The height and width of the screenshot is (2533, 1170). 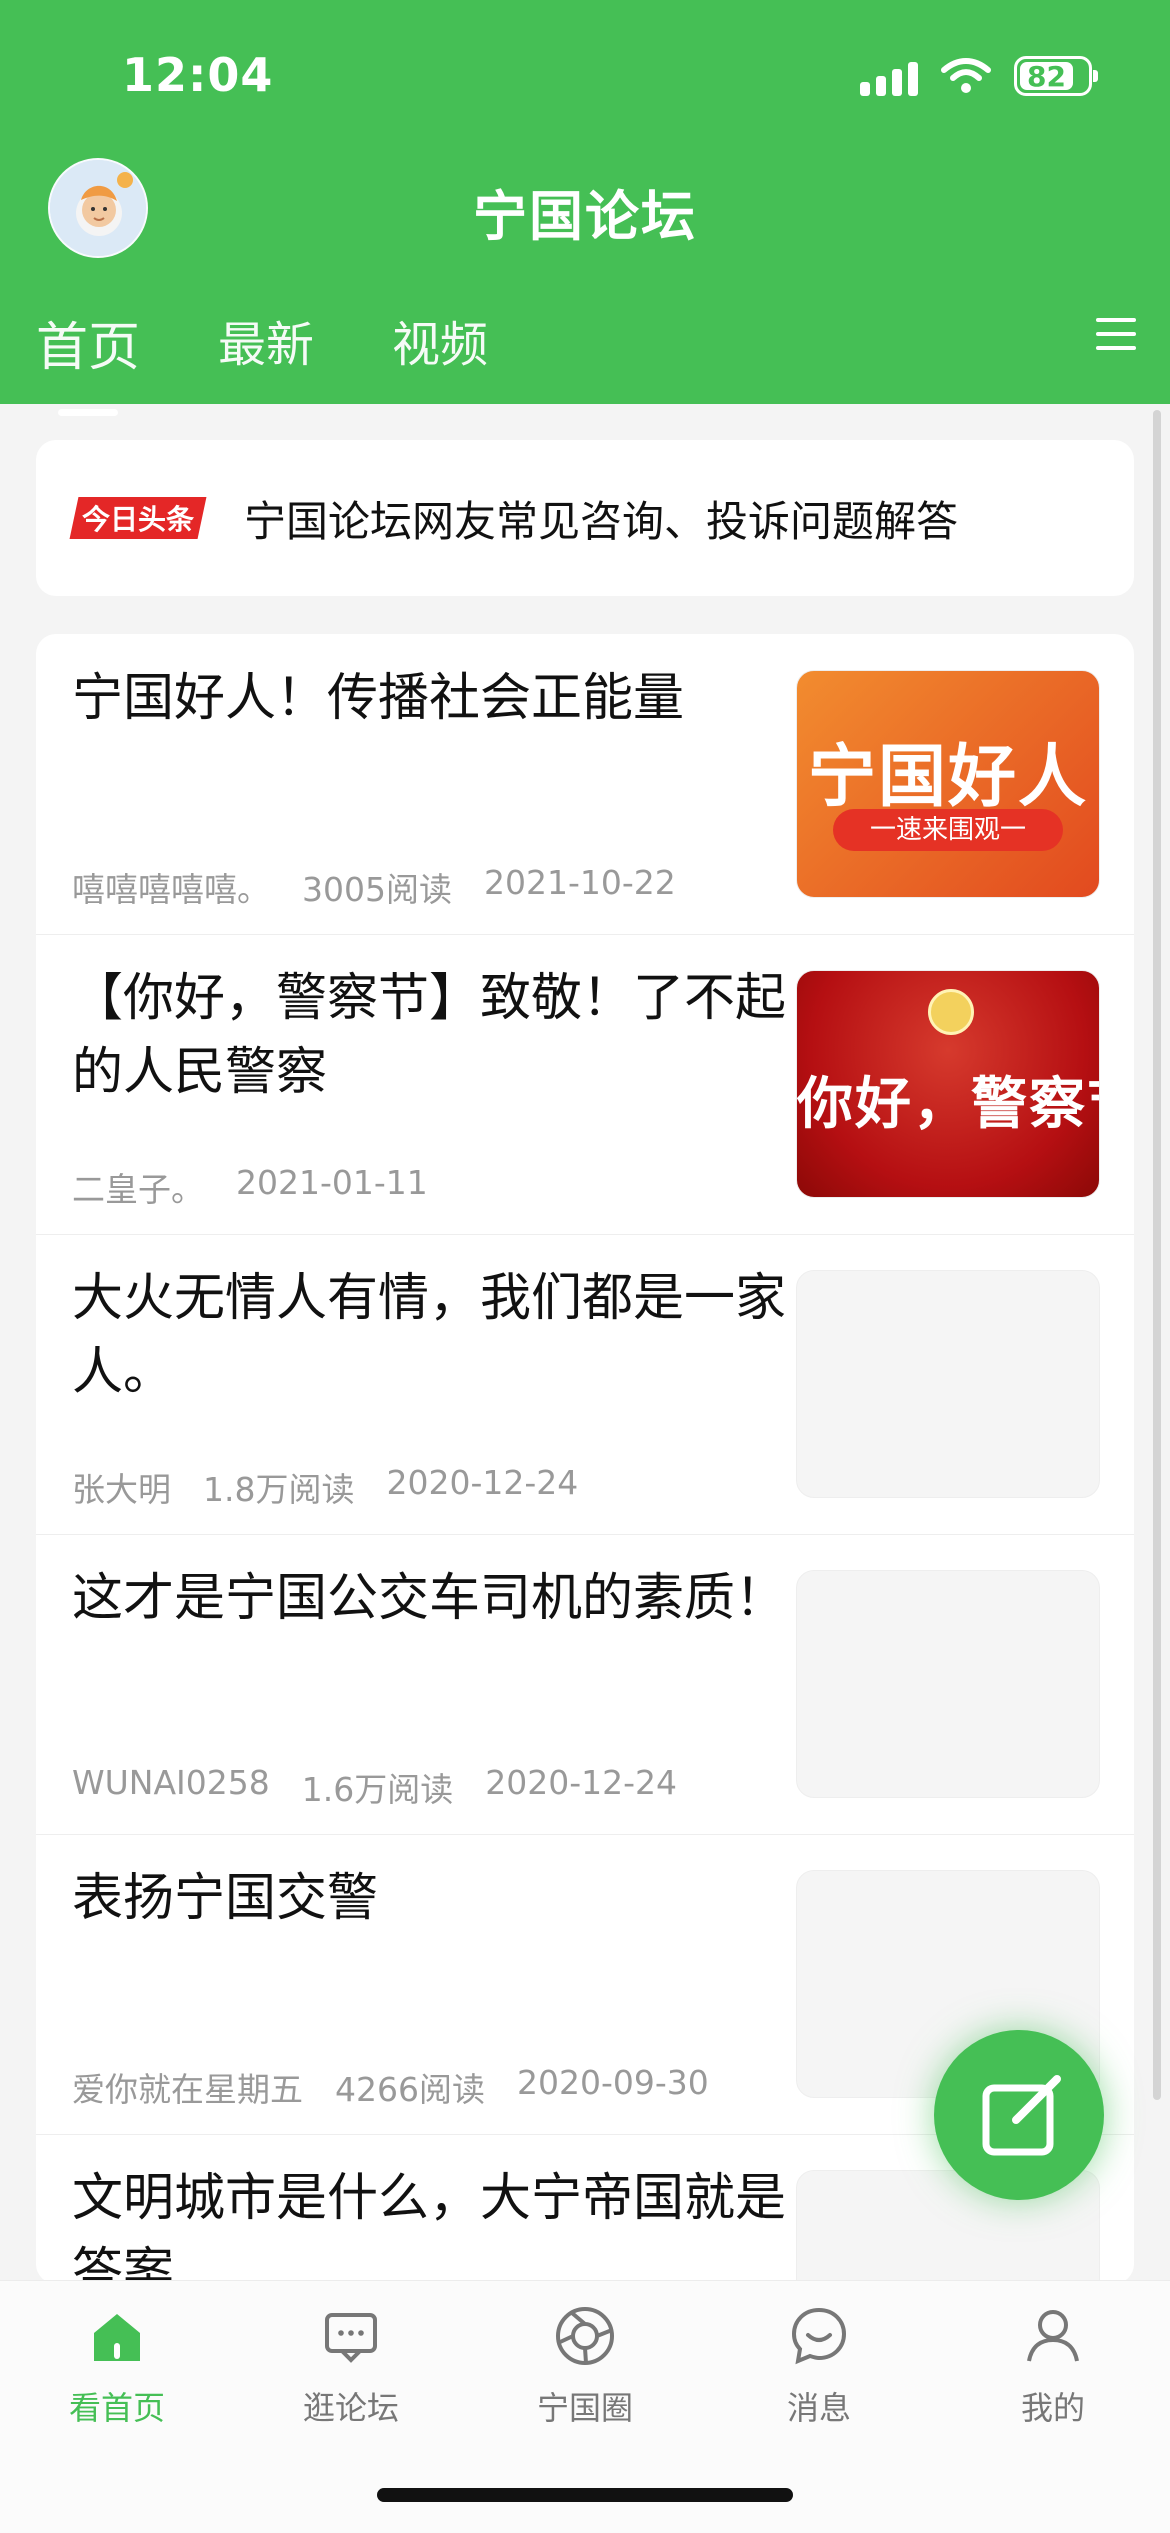 I want to click on post-date: 2020-09-30, so click(x=612, y=2082).